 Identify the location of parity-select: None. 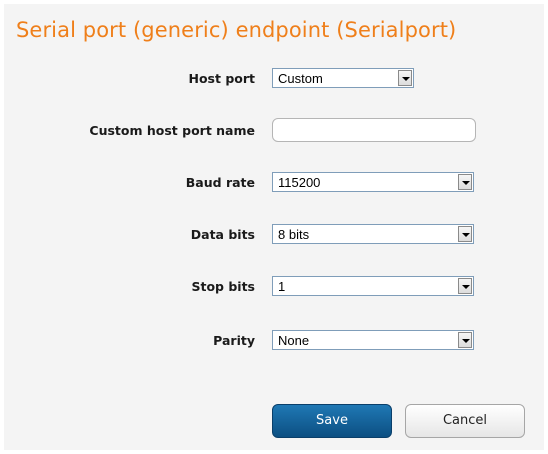
(373, 340).